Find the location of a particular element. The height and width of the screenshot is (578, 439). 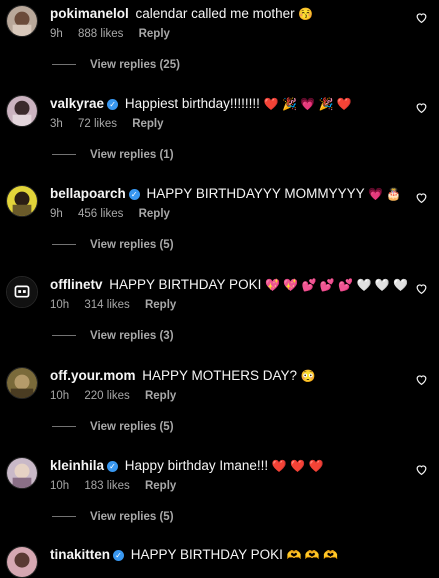

view-replies-label: View replies (1) is located at coordinates (132, 155).